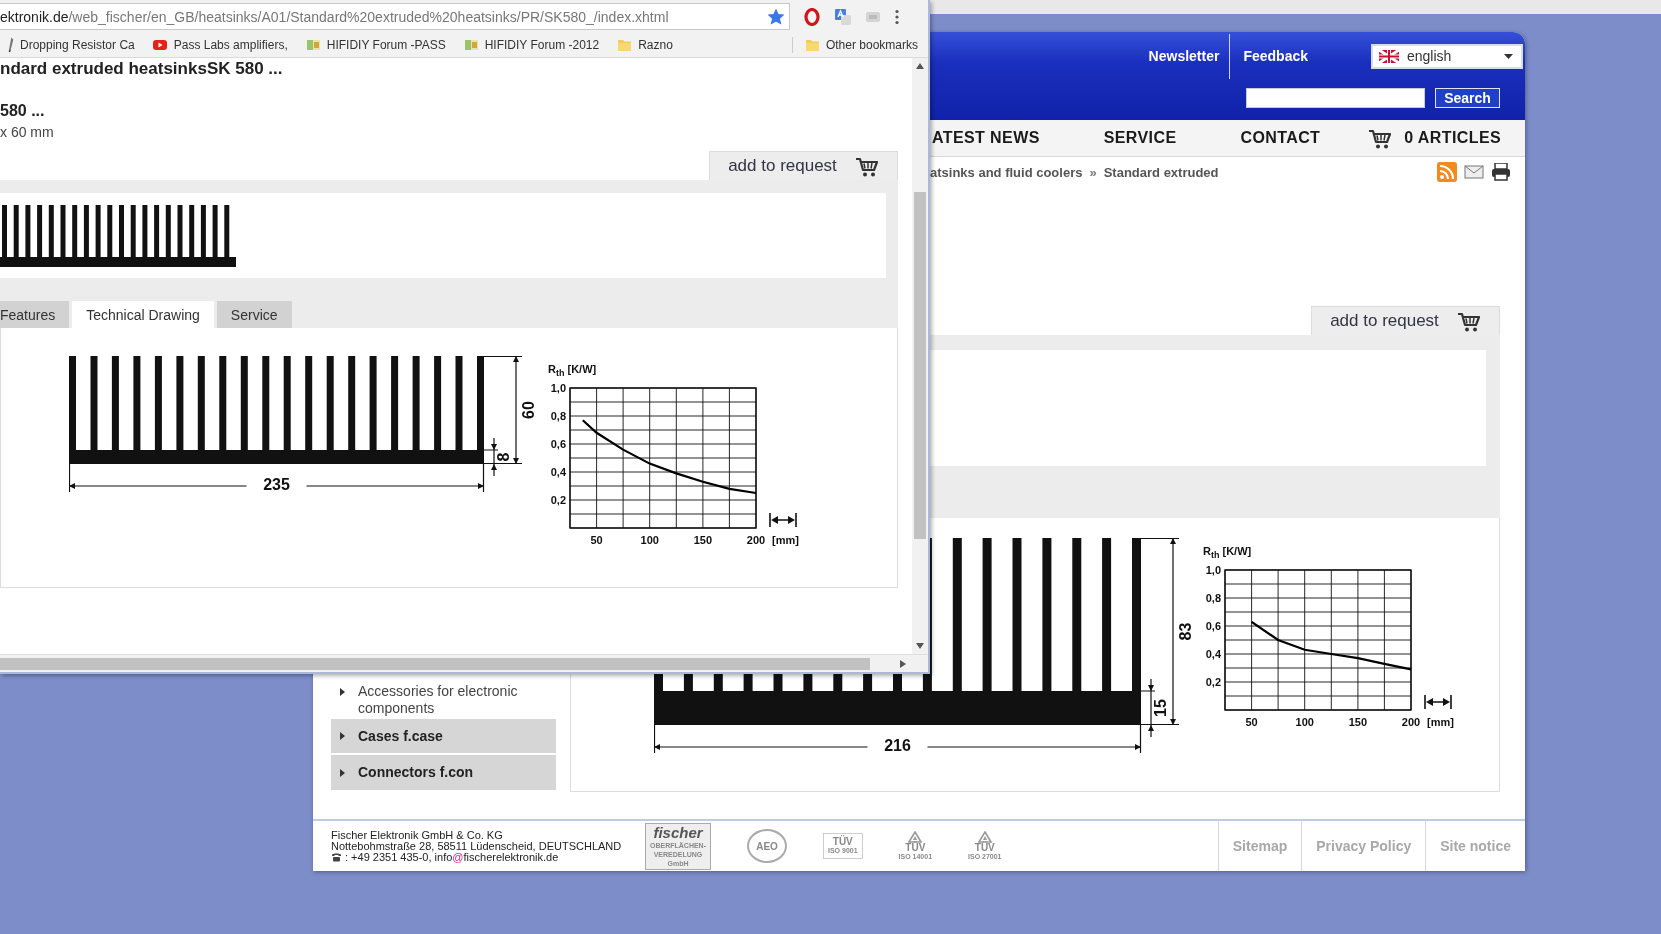 The height and width of the screenshot is (934, 1661). What do you see at coordinates (897, 16) in the screenshot?
I see `menu-icon` at bounding box center [897, 16].